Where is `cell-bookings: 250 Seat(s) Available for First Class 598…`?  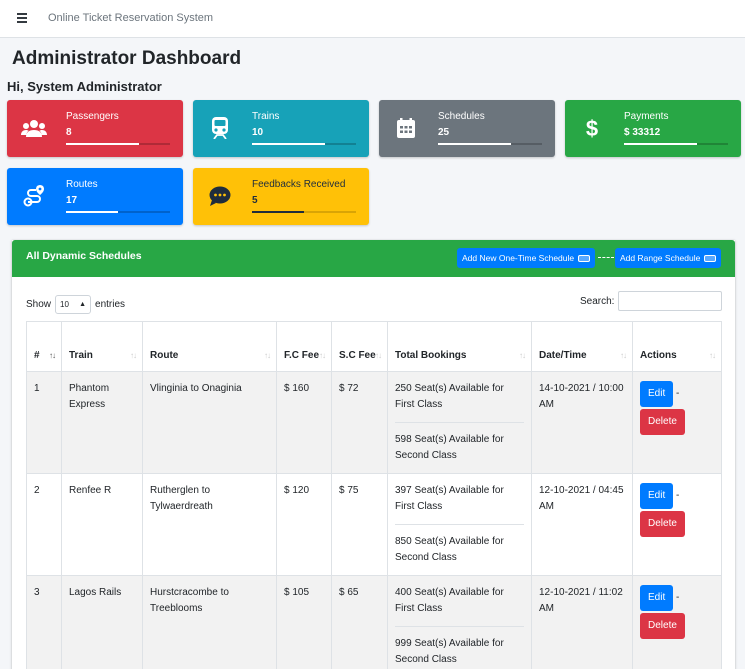
cell-bookings: 250 Seat(s) Available for First Class 598… is located at coordinates (459, 422).